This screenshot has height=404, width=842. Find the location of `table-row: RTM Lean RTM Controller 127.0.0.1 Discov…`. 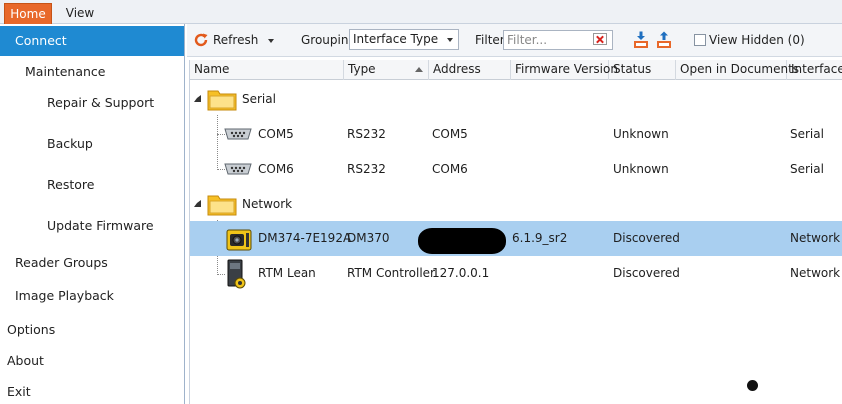

table-row: RTM Lean RTM Controller 127.0.0.1 Discov… is located at coordinates (516, 273).